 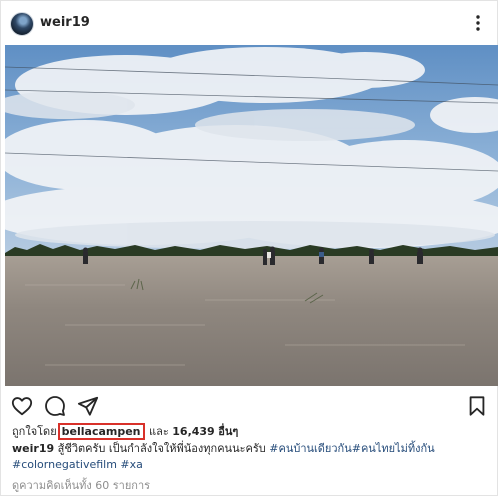 I want to click on comment-icon, so click(x=55, y=406).